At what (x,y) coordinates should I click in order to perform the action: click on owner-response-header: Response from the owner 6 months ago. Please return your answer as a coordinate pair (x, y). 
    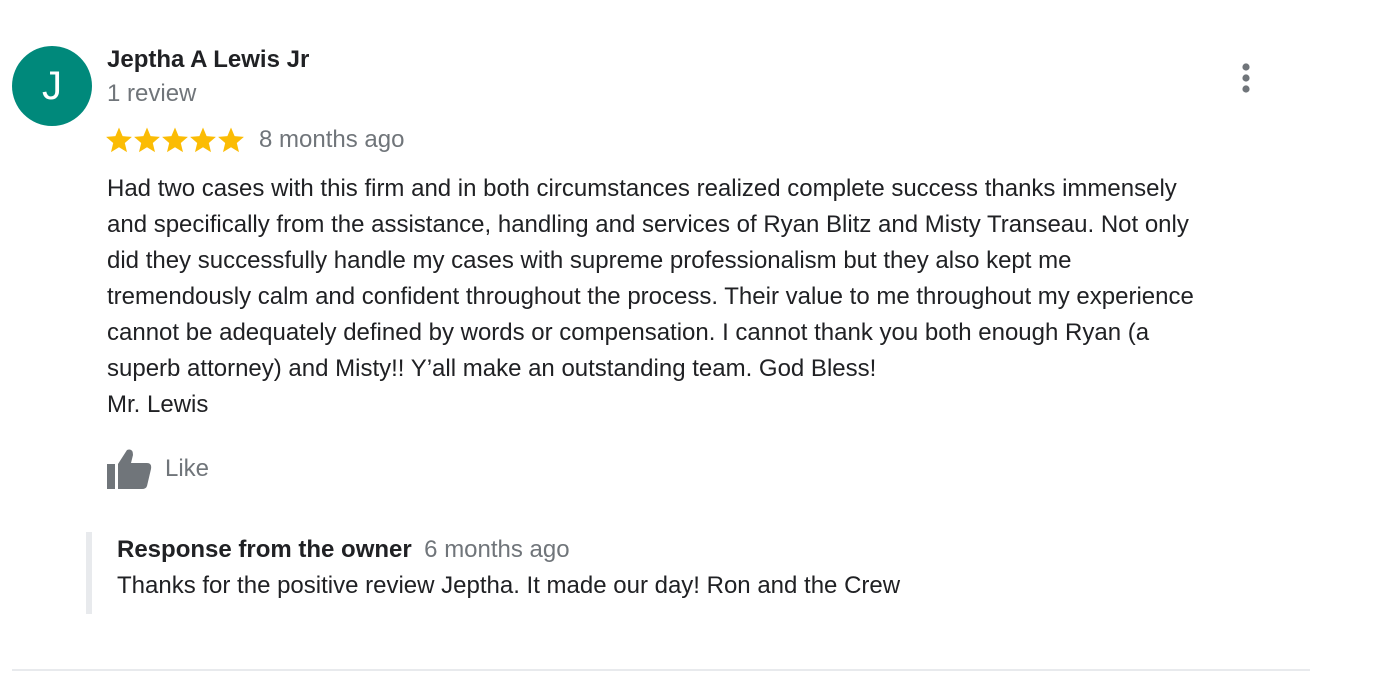
    Looking at the image, I should click on (601, 550).